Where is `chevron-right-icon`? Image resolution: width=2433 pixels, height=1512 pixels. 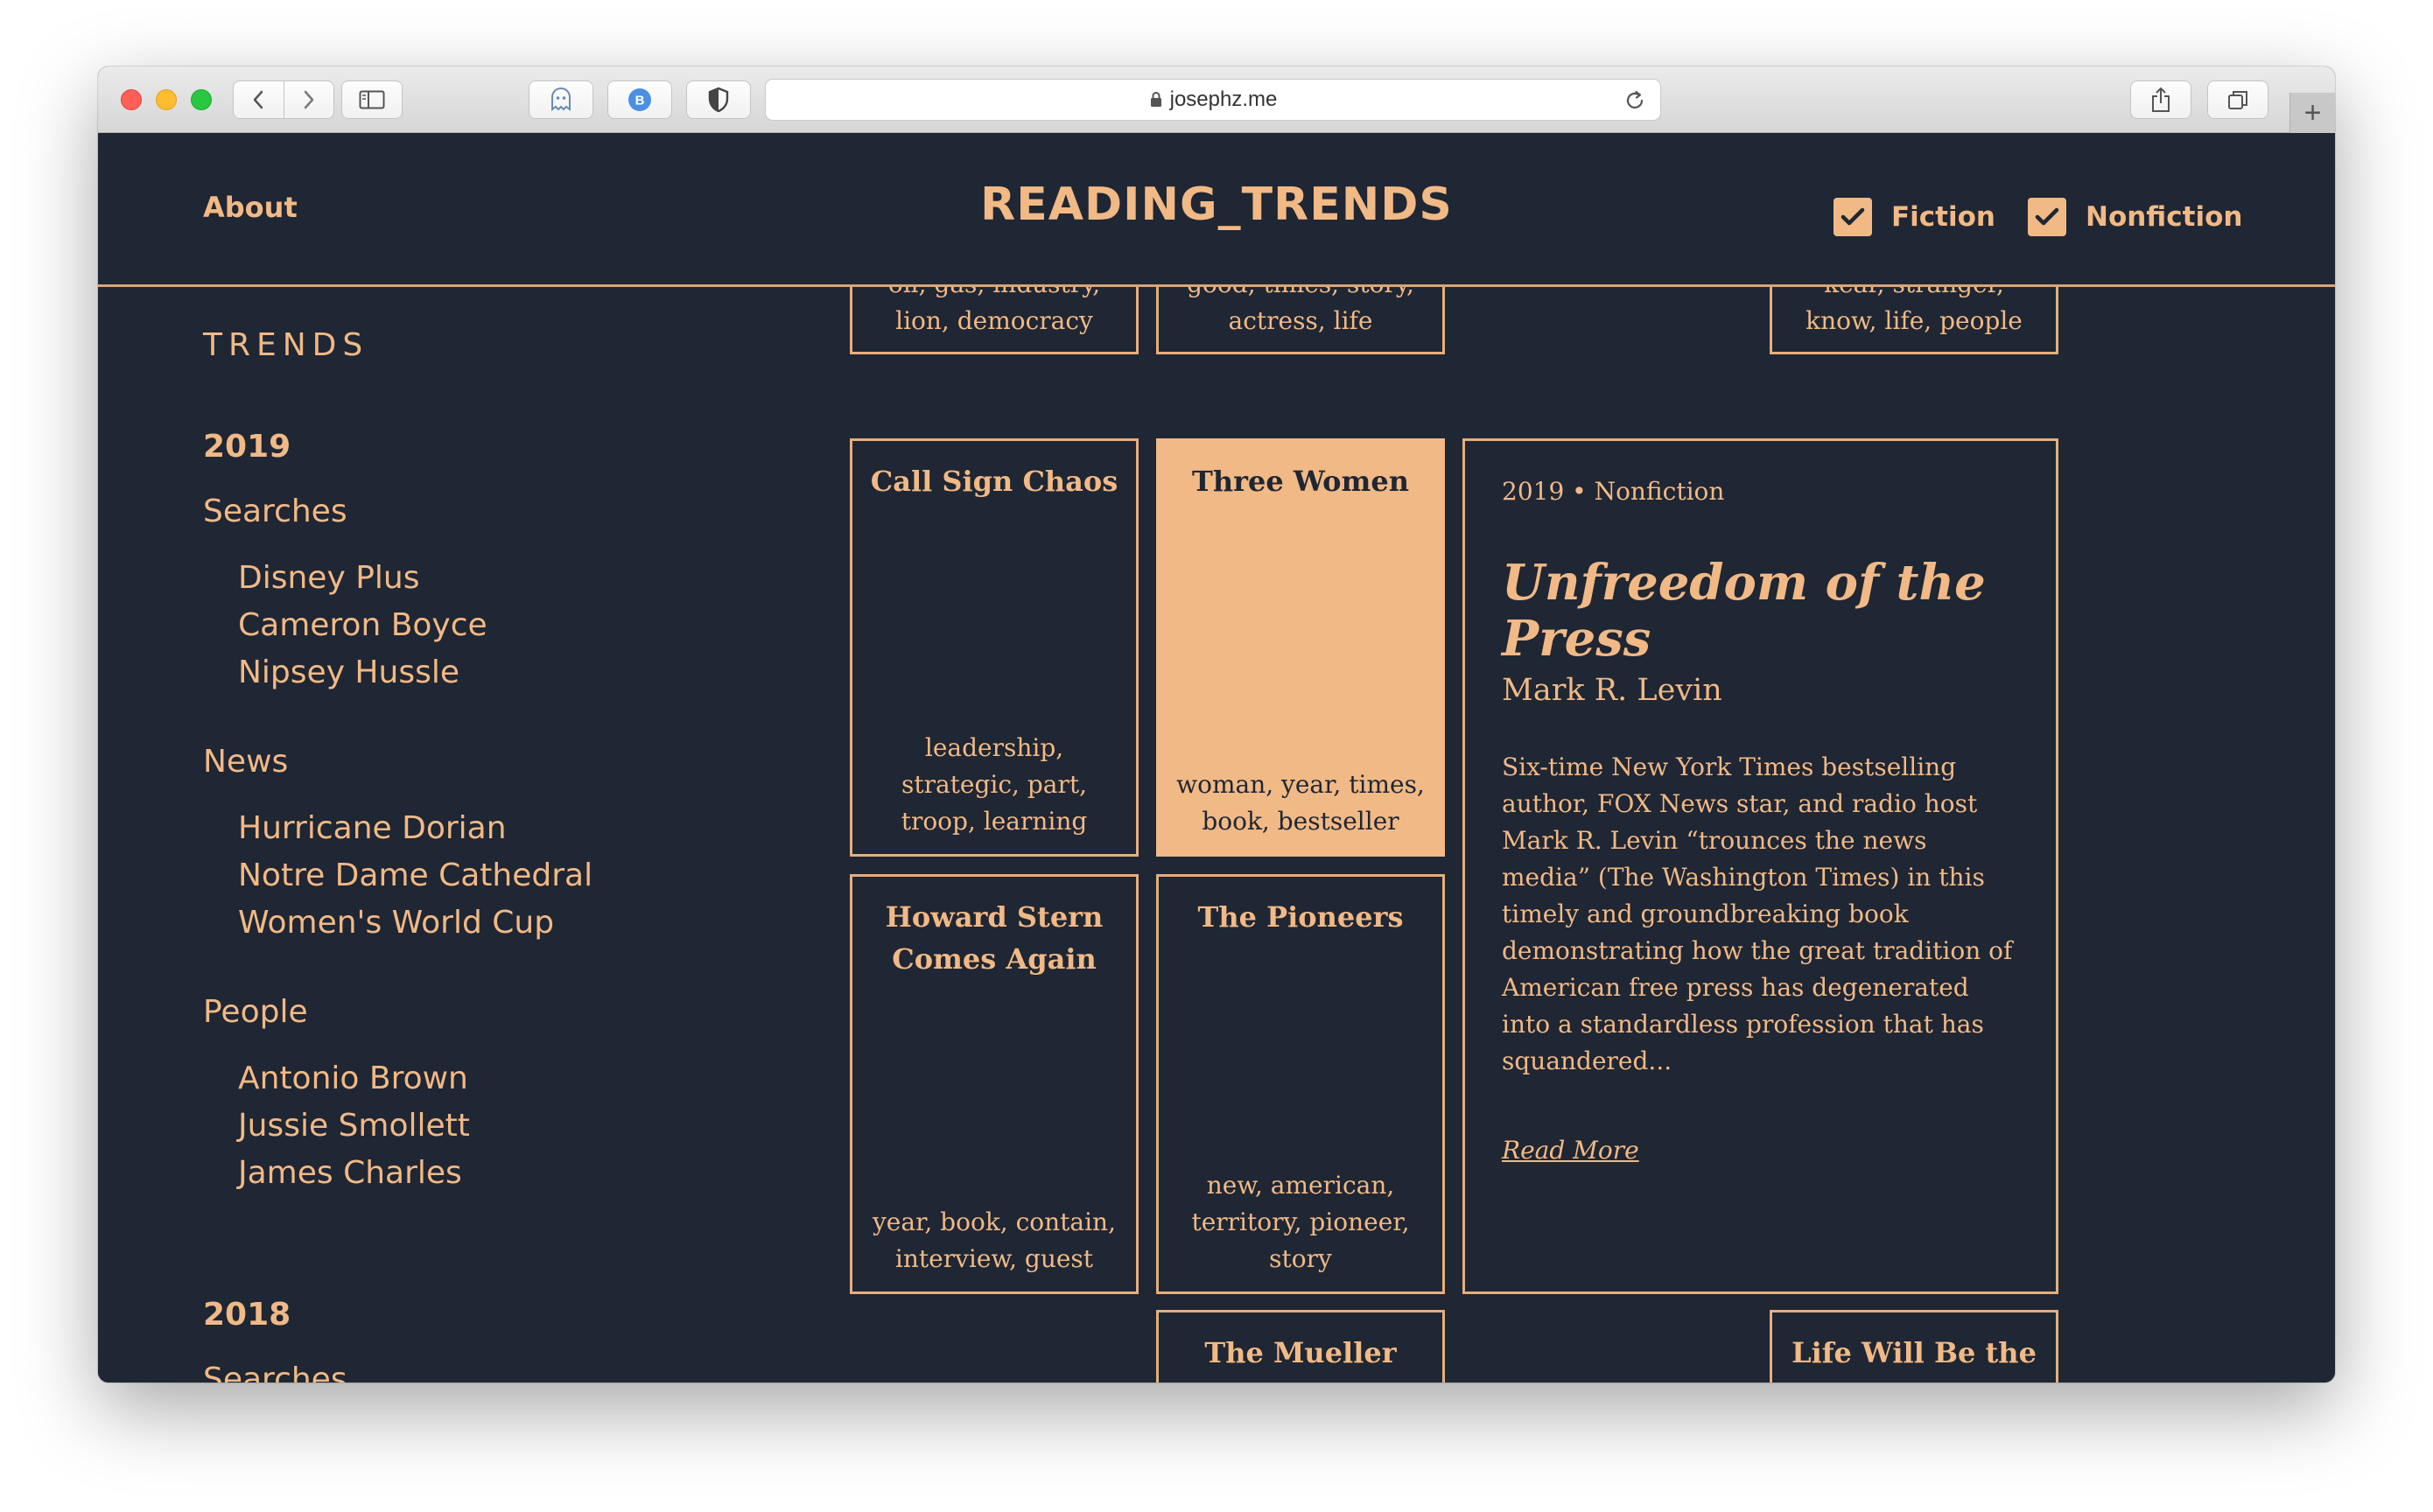
chevron-right-icon is located at coordinates (309, 99).